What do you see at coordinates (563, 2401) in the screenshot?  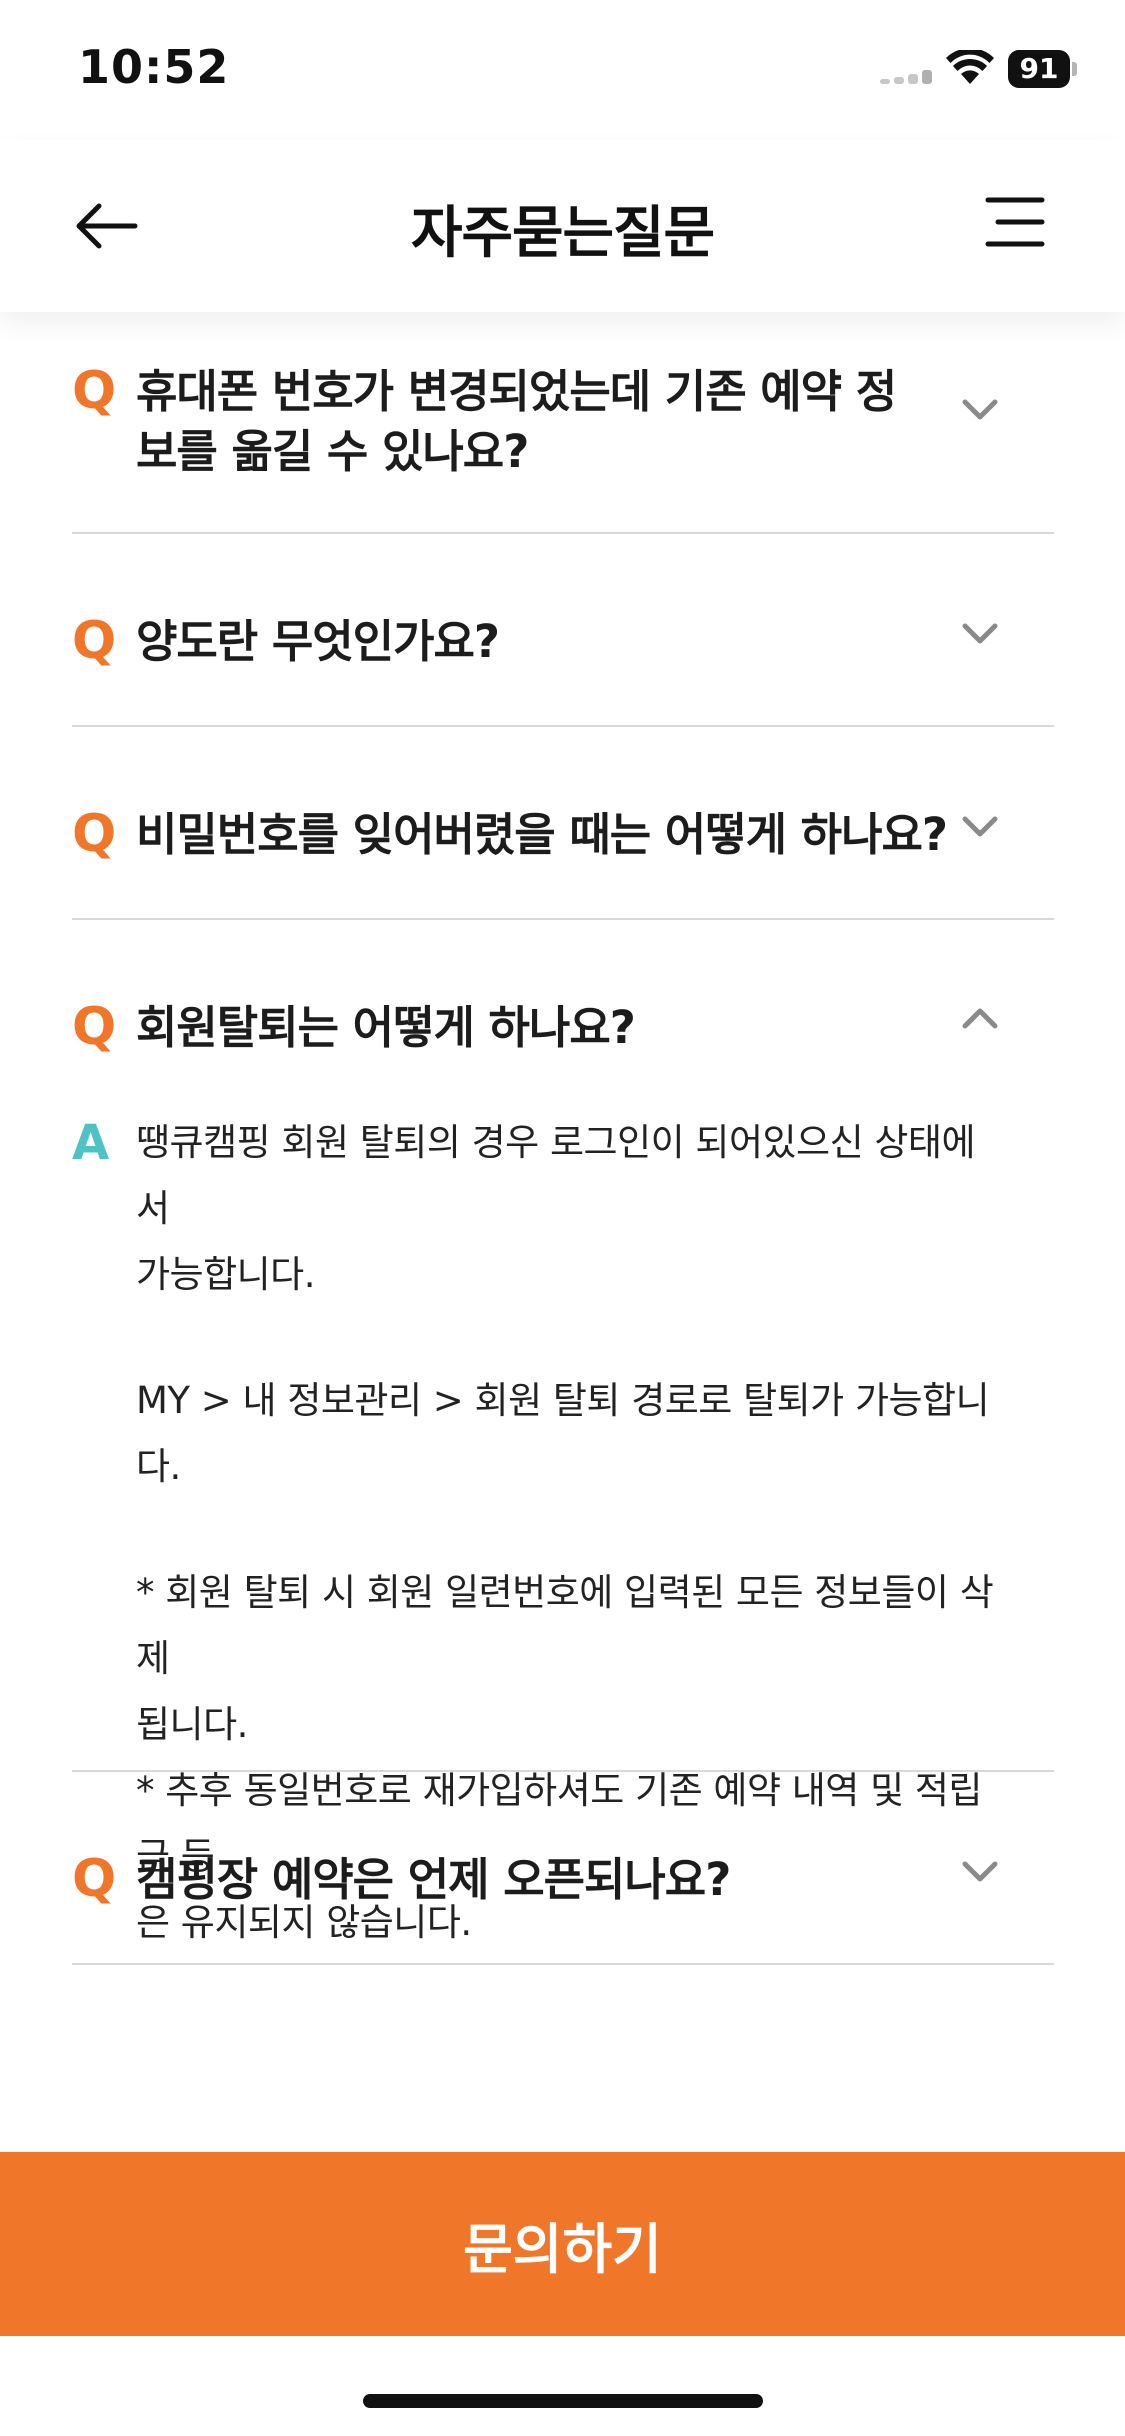 I see `home-indicator` at bounding box center [563, 2401].